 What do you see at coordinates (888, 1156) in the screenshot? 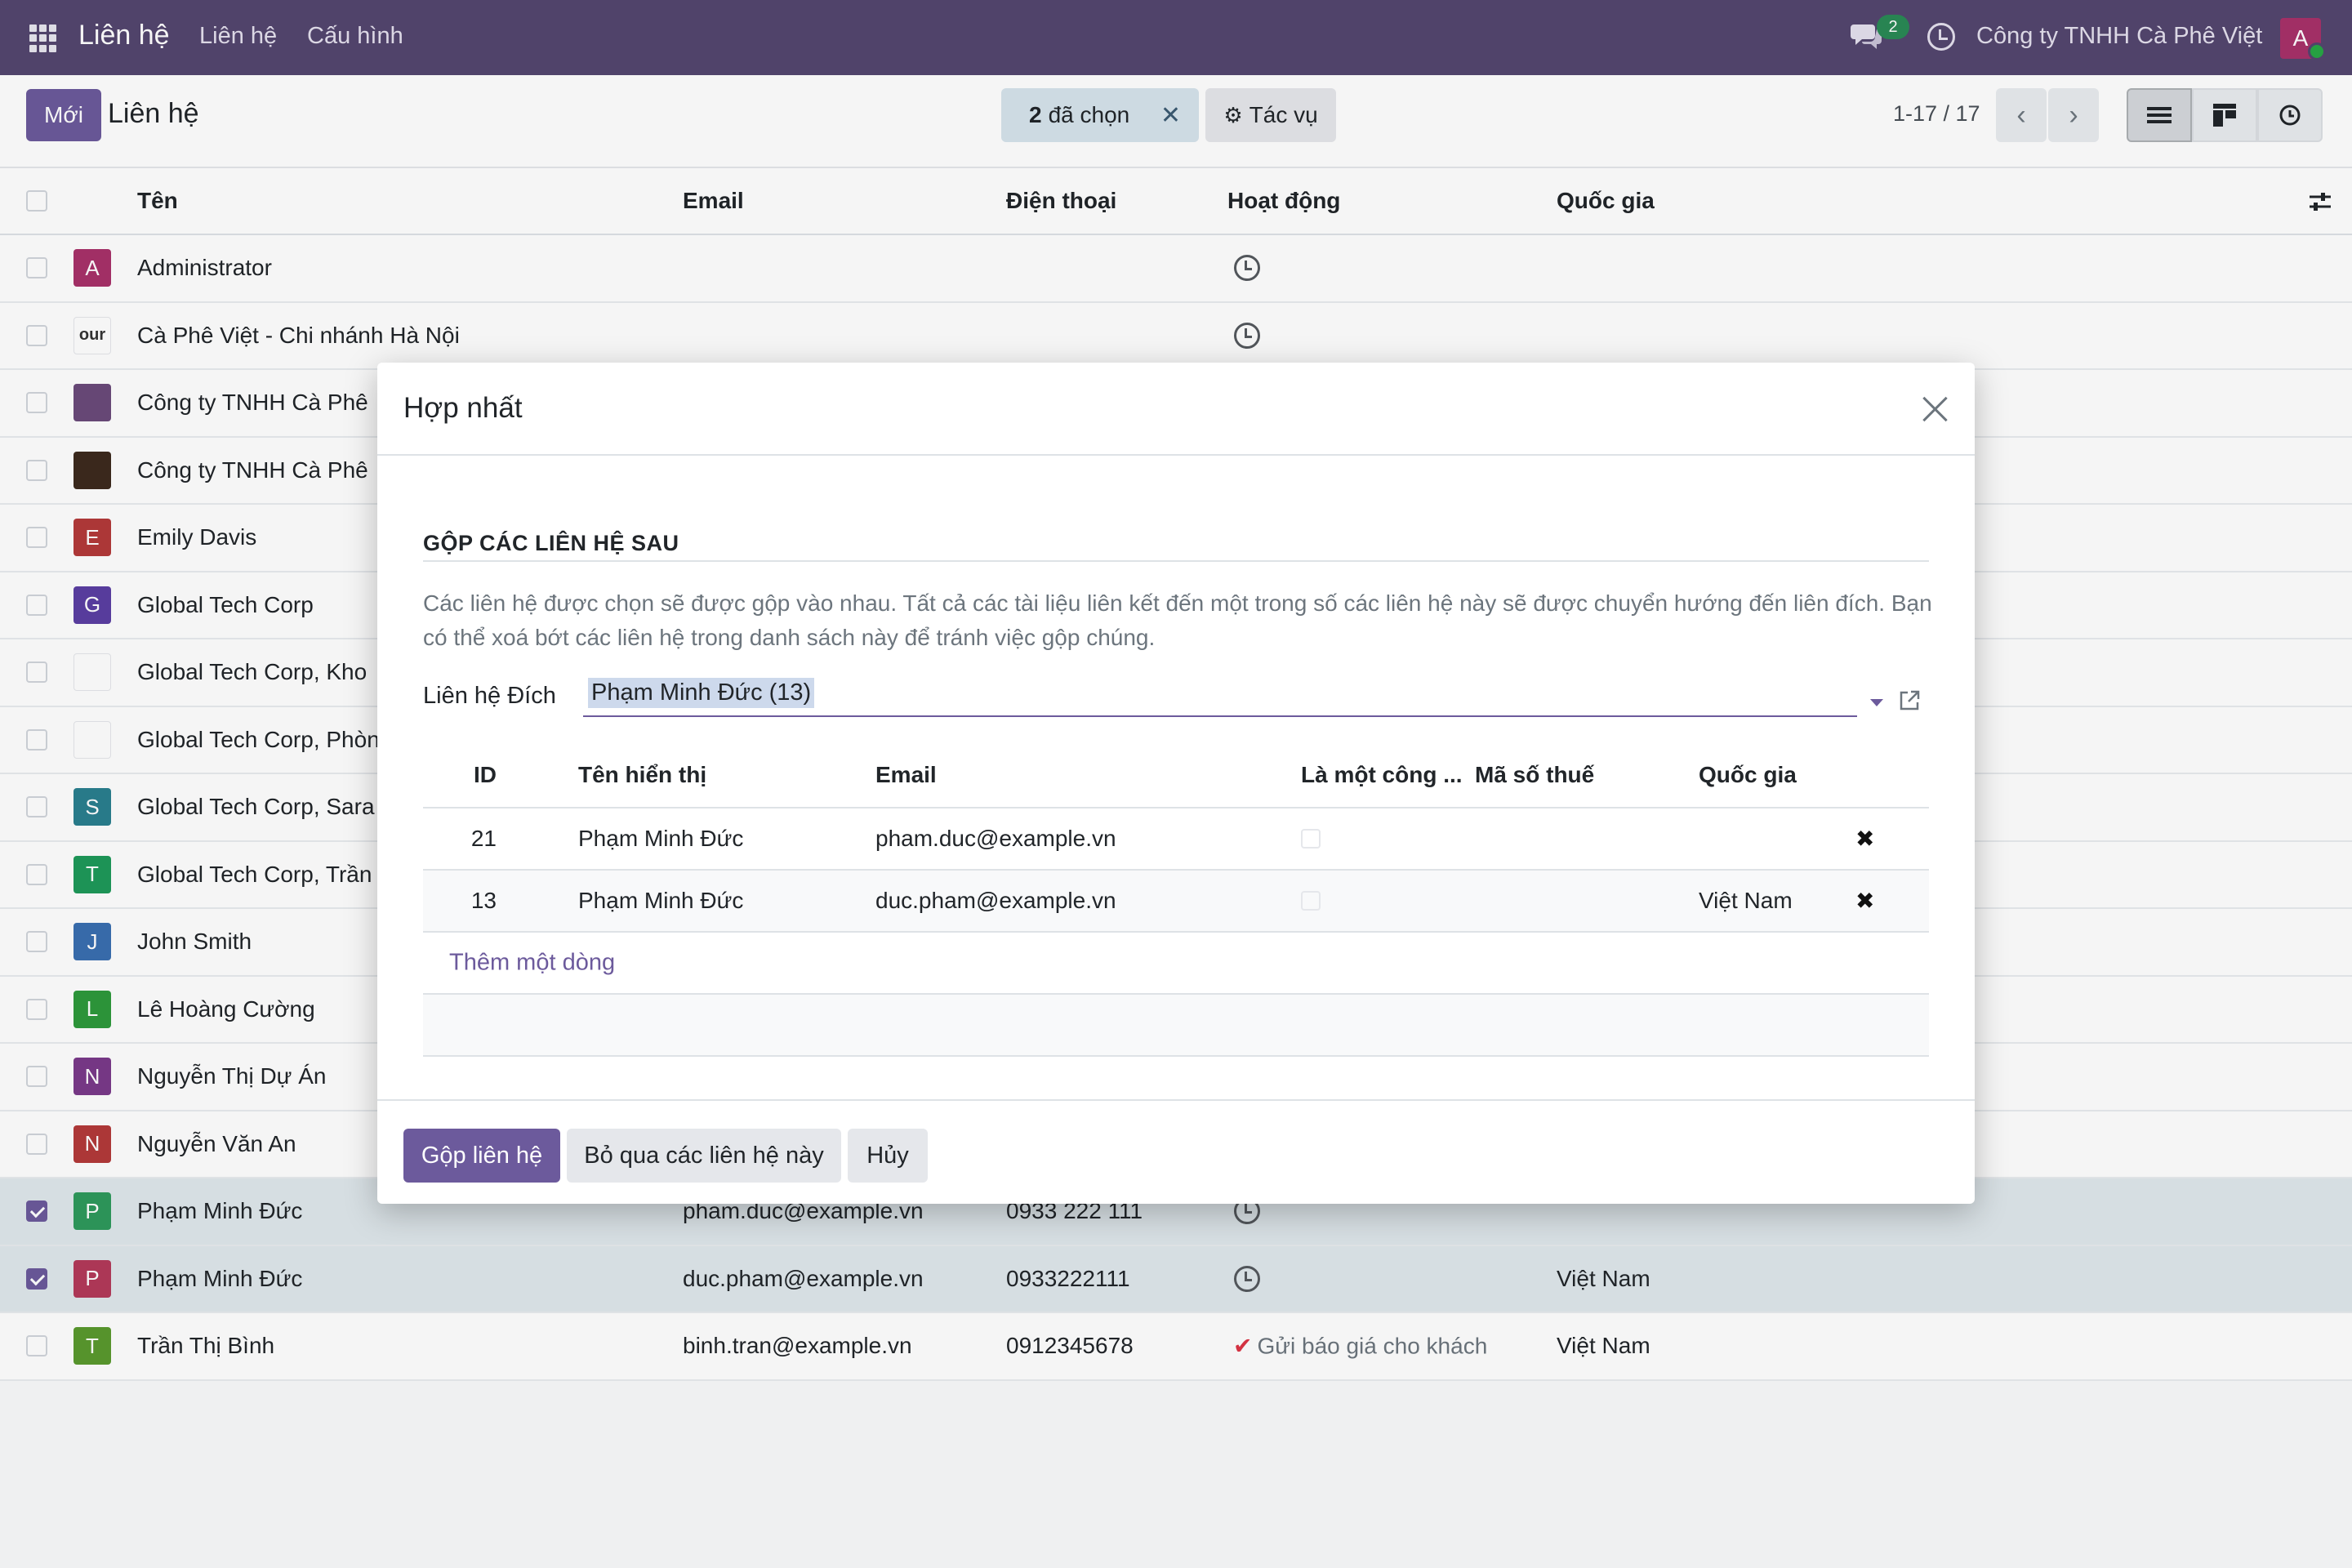
I see `cancel-button: Hủy` at bounding box center [888, 1156].